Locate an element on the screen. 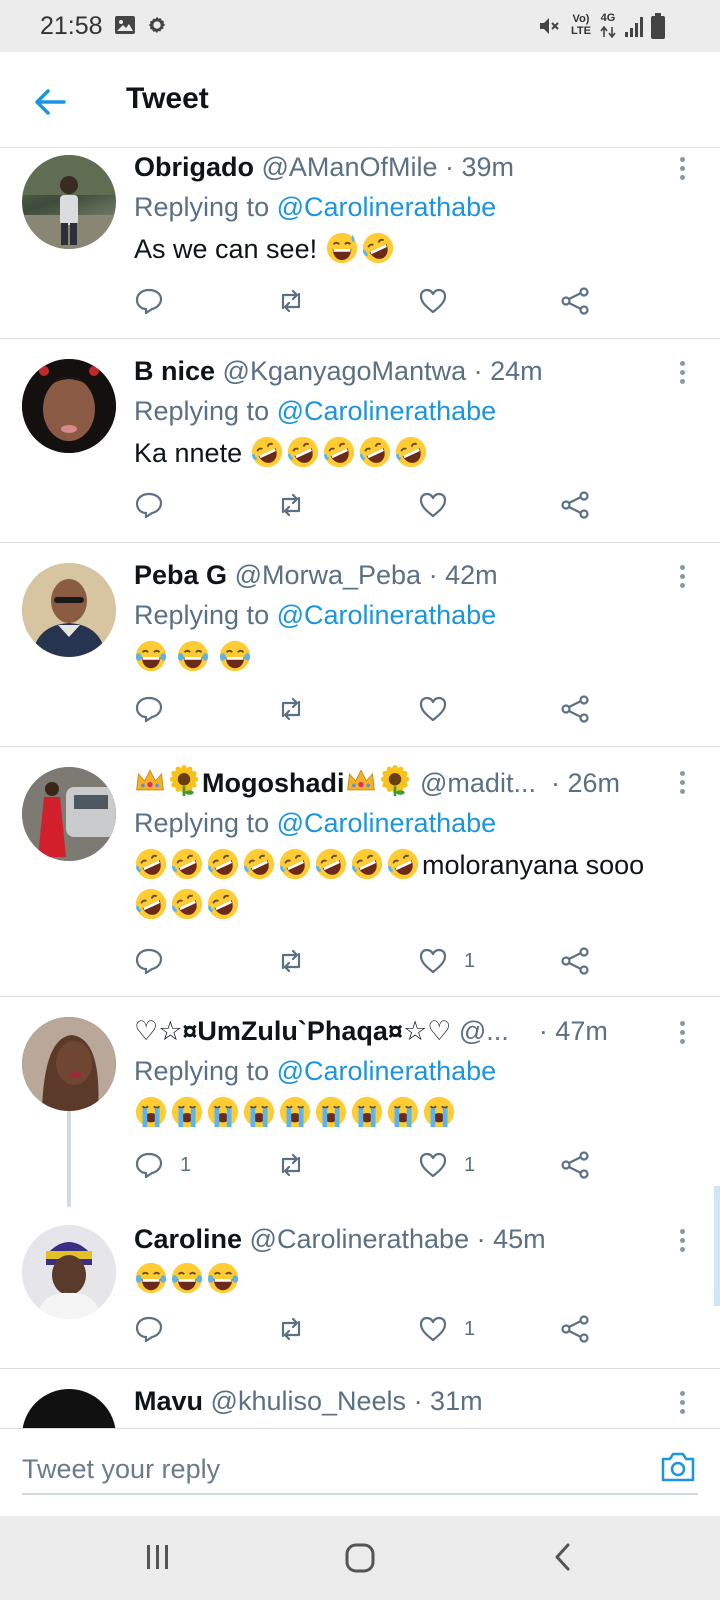 The width and height of the screenshot is (720, 1600). author-handle: @khuliso_Neels is located at coordinates (309, 1401).